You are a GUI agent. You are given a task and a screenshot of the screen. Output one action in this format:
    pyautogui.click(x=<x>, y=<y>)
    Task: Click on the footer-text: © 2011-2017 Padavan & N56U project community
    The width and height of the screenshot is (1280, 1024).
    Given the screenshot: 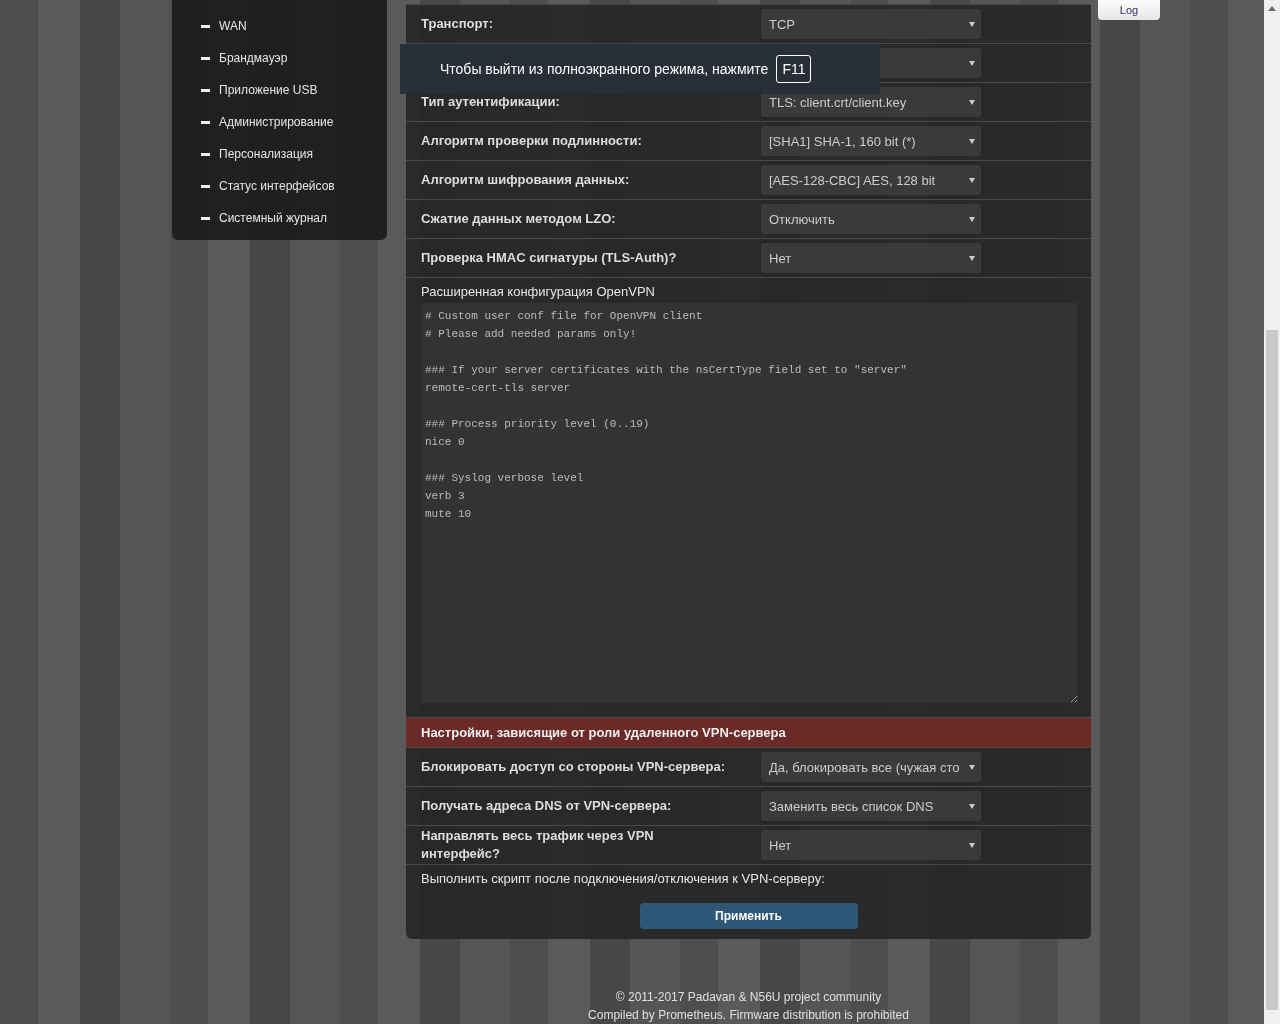 What is the action you would take?
    pyautogui.click(x=748, y=997)
    